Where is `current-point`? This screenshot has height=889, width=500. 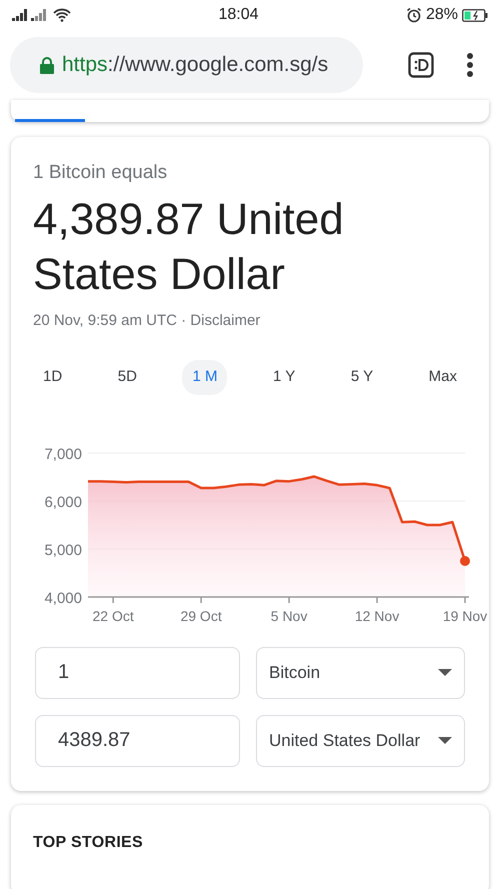 current-point is located at coordinates (465, 561).